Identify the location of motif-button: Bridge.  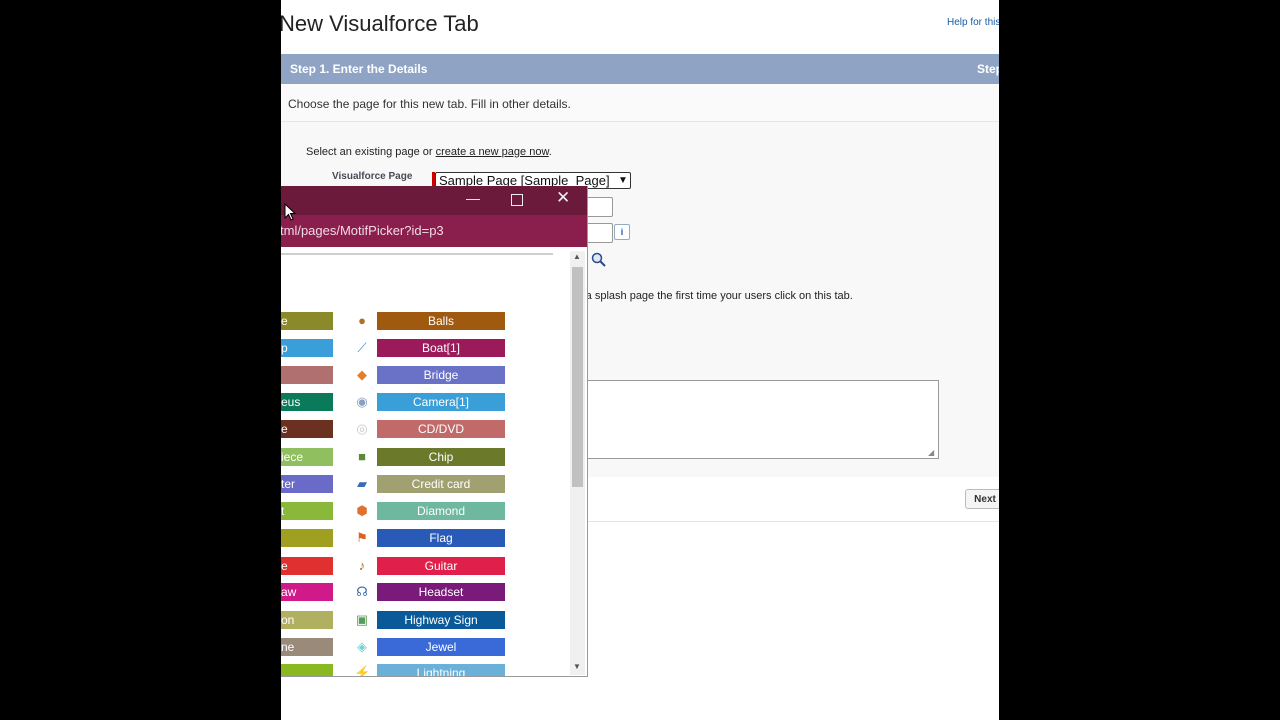
(441, 375).